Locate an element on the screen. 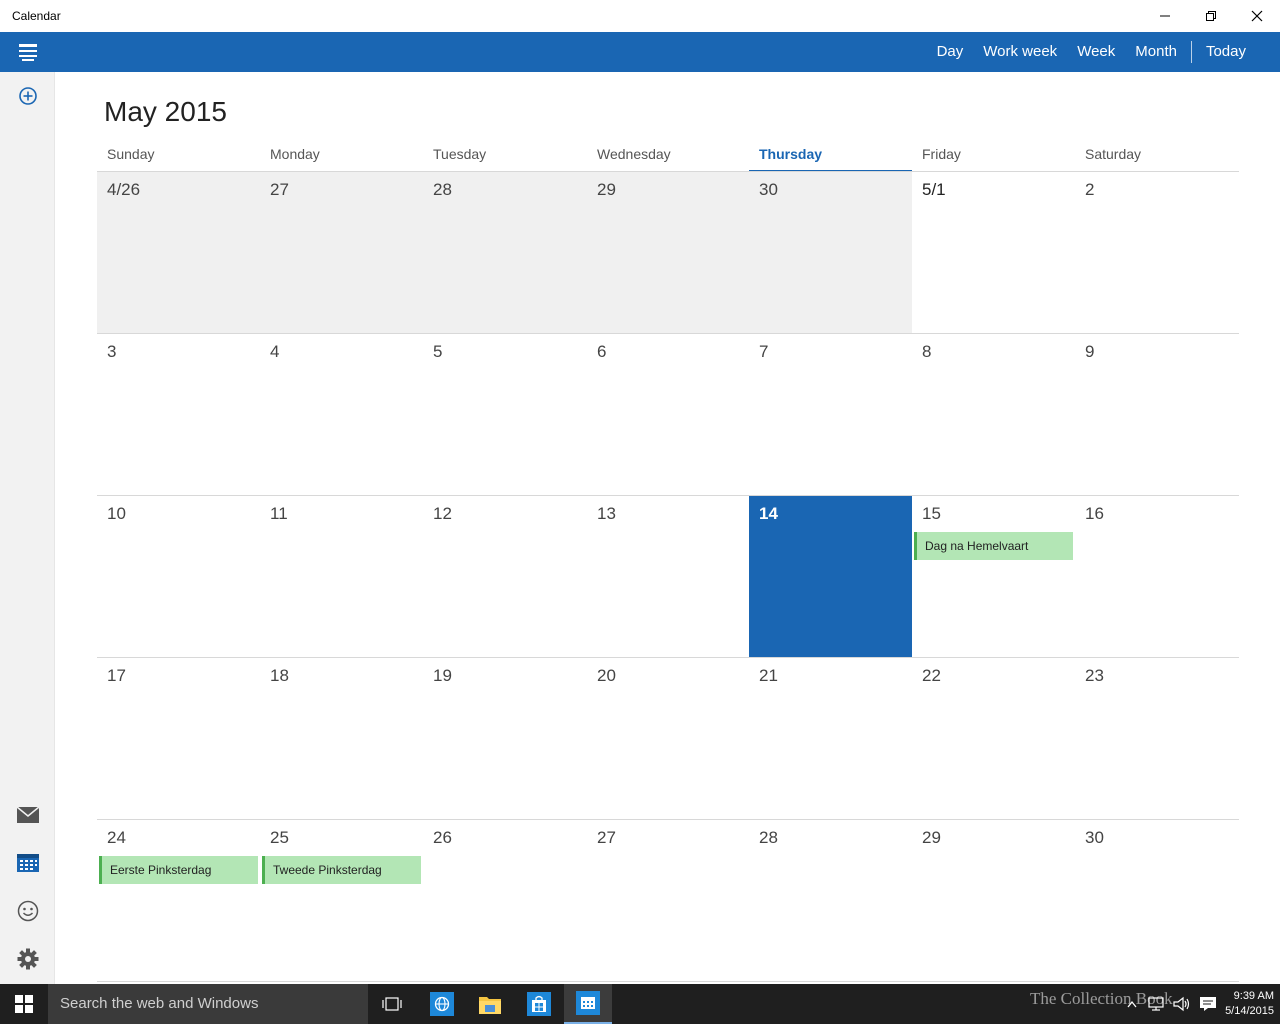  day-cell: 19 is located at coordinates (505, 739).